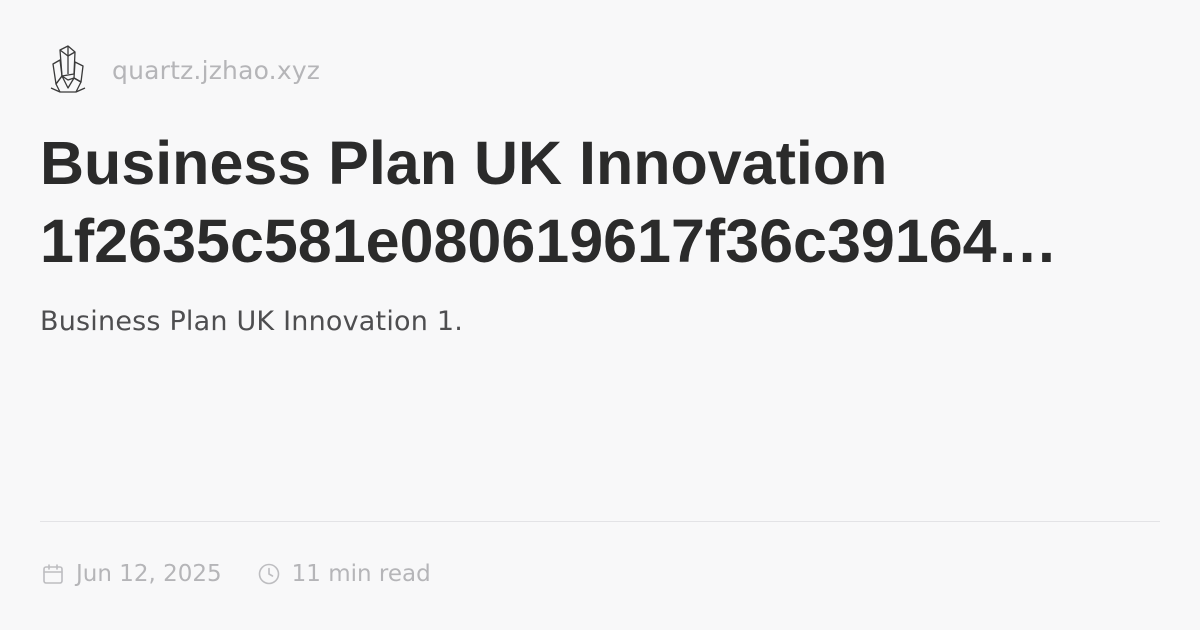 The image size is (1200, 630). I want to click on clock-icon, so click(269, 574).